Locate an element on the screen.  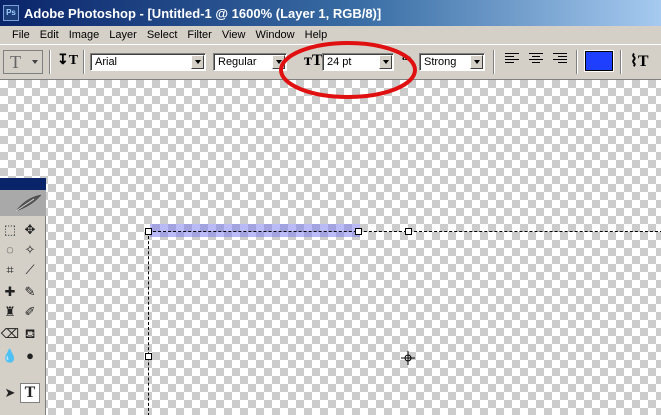
magic-wand-icon: ✧ is located at coordinates (30, 250).